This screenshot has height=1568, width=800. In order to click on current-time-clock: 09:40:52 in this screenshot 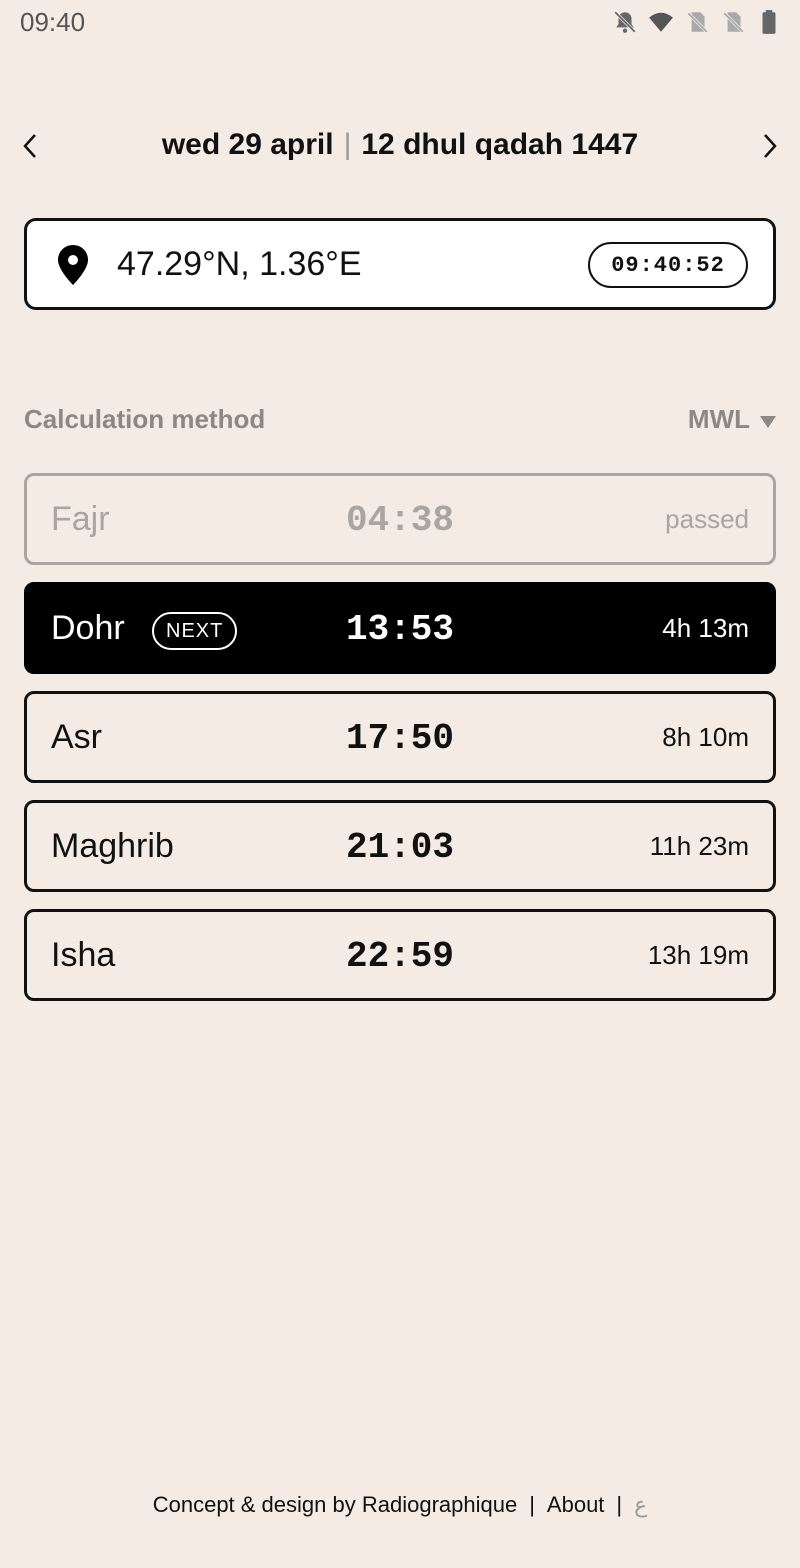, I will do `click(668, 265)`.